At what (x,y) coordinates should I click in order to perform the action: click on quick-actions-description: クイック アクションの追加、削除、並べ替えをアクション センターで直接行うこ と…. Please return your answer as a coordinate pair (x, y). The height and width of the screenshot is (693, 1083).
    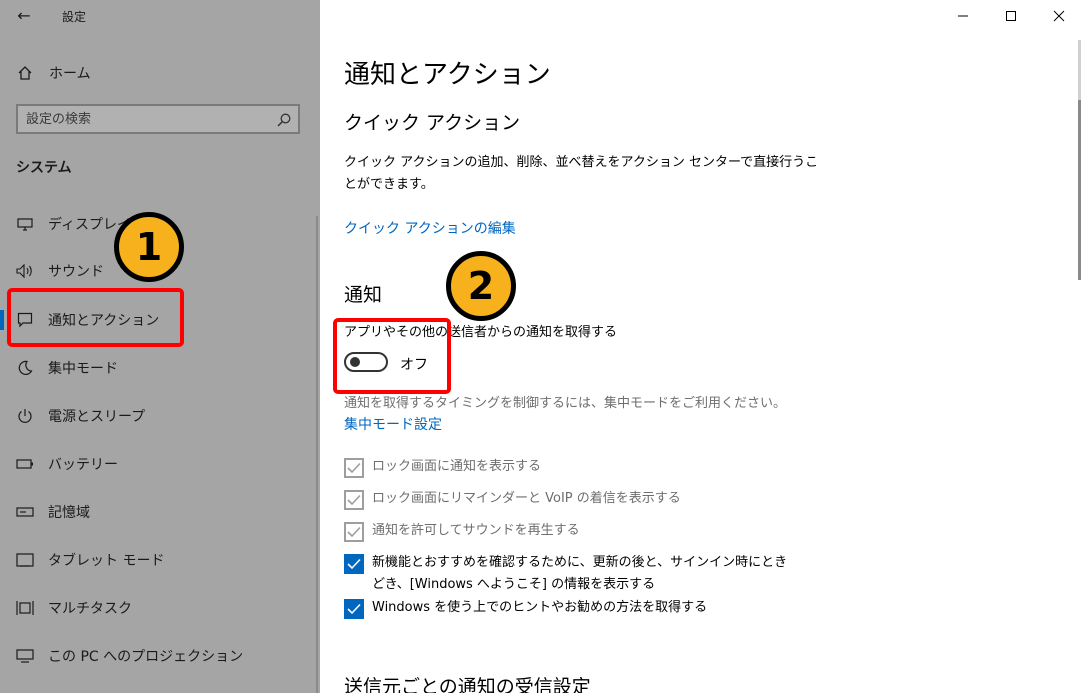
    Looking at the image, I should click on (581, 174).